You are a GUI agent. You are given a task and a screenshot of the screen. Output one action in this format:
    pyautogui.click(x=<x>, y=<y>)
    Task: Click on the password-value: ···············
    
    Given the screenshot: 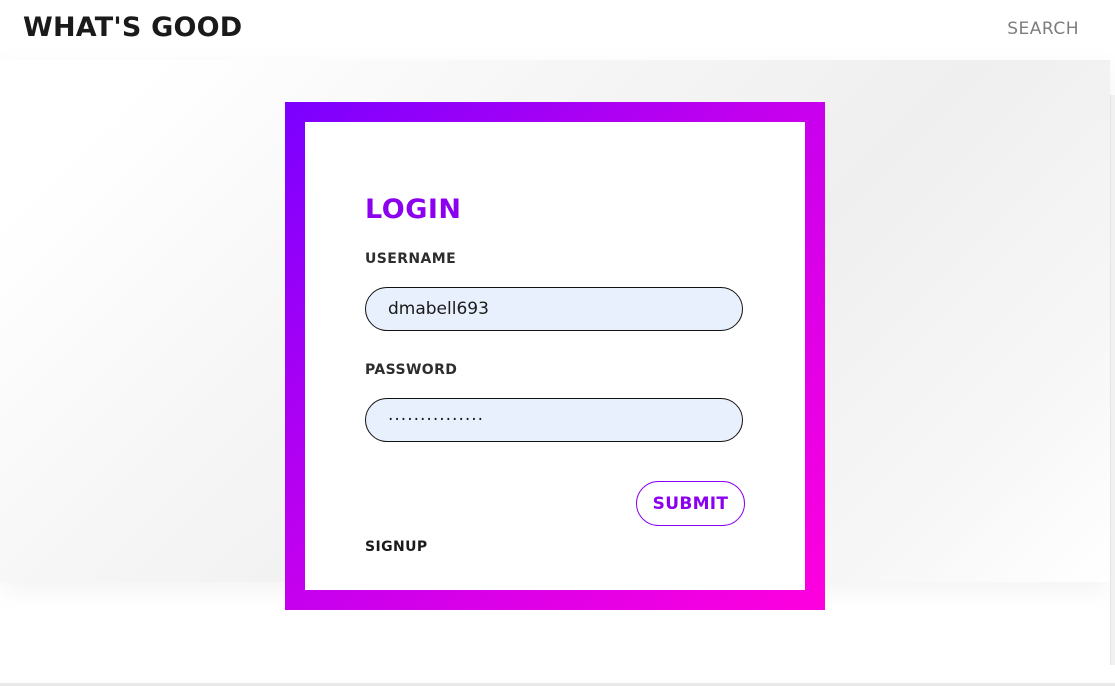 What is the action you would take?
    pyautogui.click(x=436, y=420)
    